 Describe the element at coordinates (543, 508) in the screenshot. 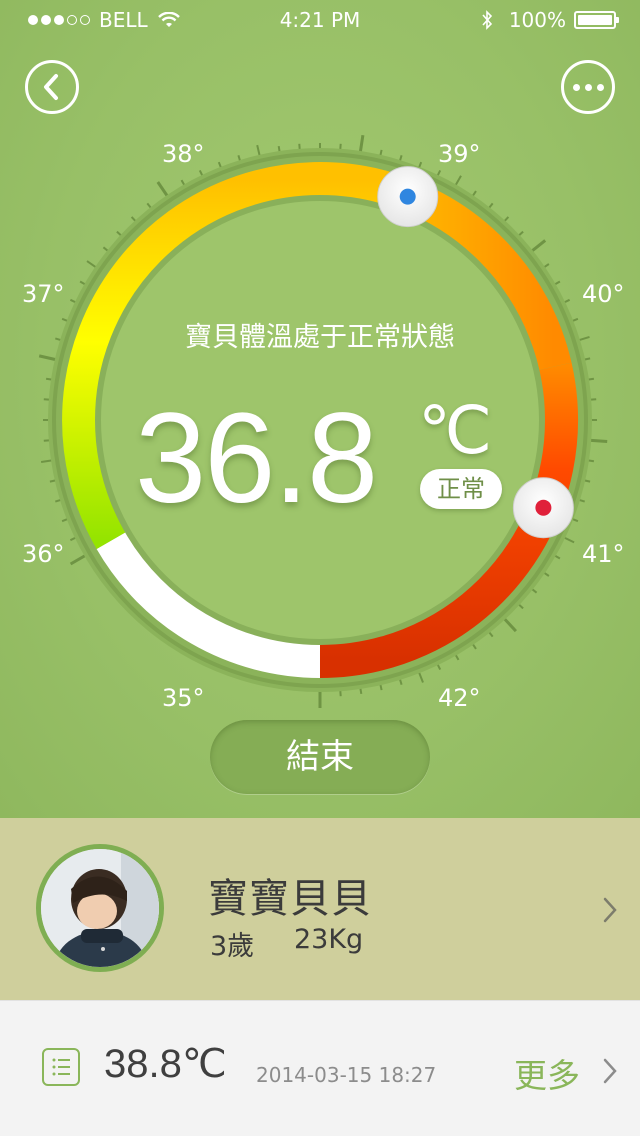

I see `alarm-threshold-knob` at that location.